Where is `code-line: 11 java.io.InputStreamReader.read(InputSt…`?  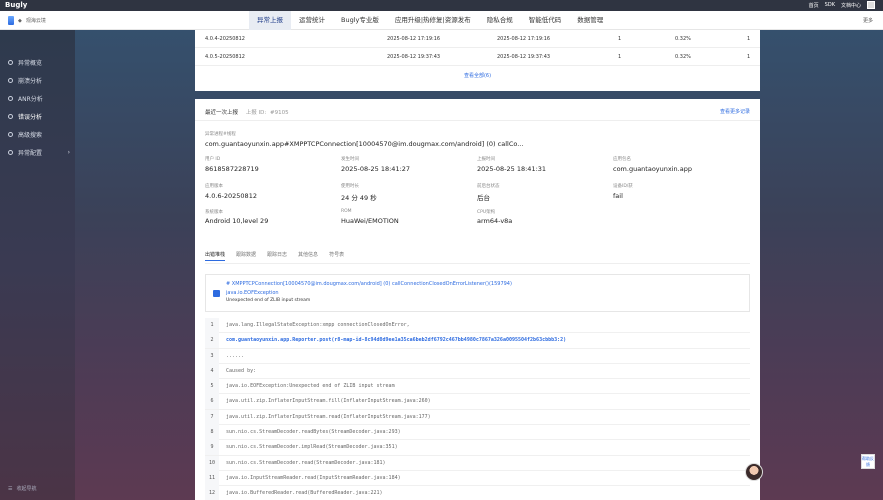 code-line: 11 java.io.InputStreamReader.read(InputSt… is located at coordinates (477, 478).